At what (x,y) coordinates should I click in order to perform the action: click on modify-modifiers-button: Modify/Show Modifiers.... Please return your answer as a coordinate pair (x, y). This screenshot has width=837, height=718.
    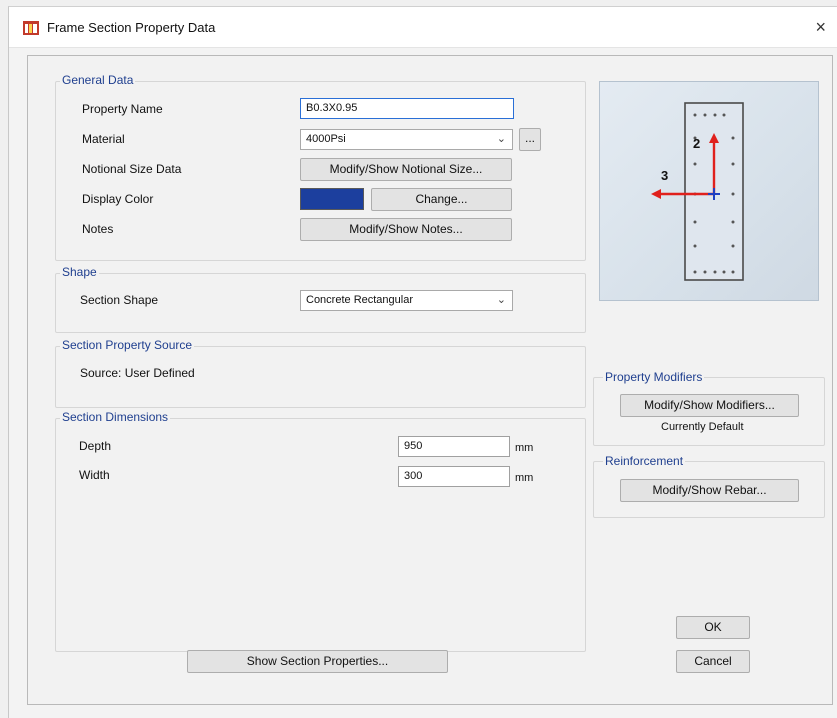
    Looking at the image, I should click on (709, 405).